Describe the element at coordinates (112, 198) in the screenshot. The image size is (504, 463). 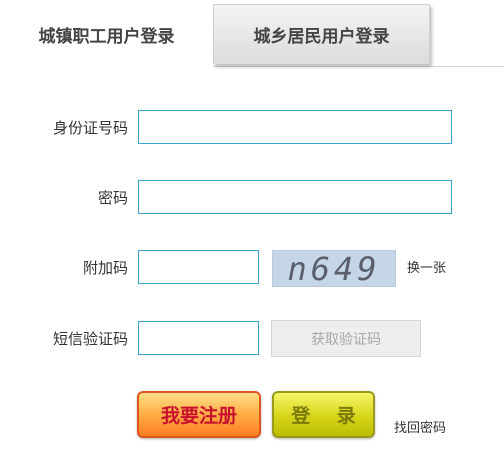
I see `password-label: 密码` at that location.